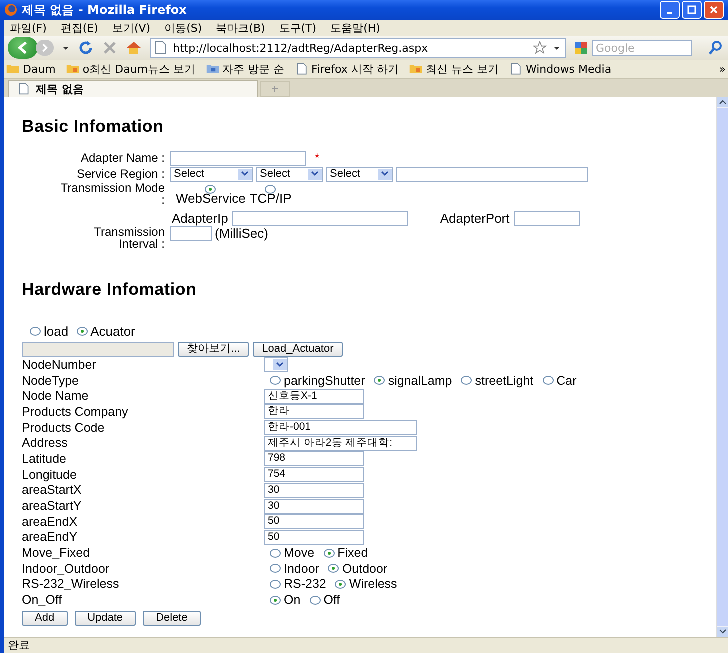 The width and height of the screenshot is (728, 653). Describe the element at coordinates (314, 474) in the screenshot. I see `input-field: 754` at that location.